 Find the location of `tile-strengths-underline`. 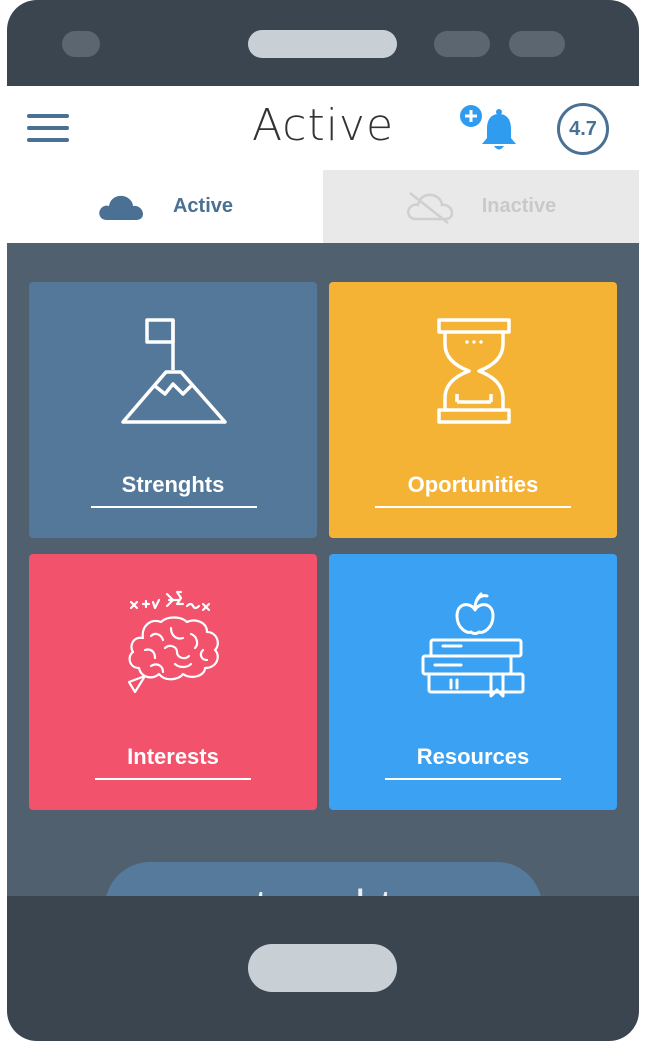

tile-strengths-underline is located at coordinates (174, 507).